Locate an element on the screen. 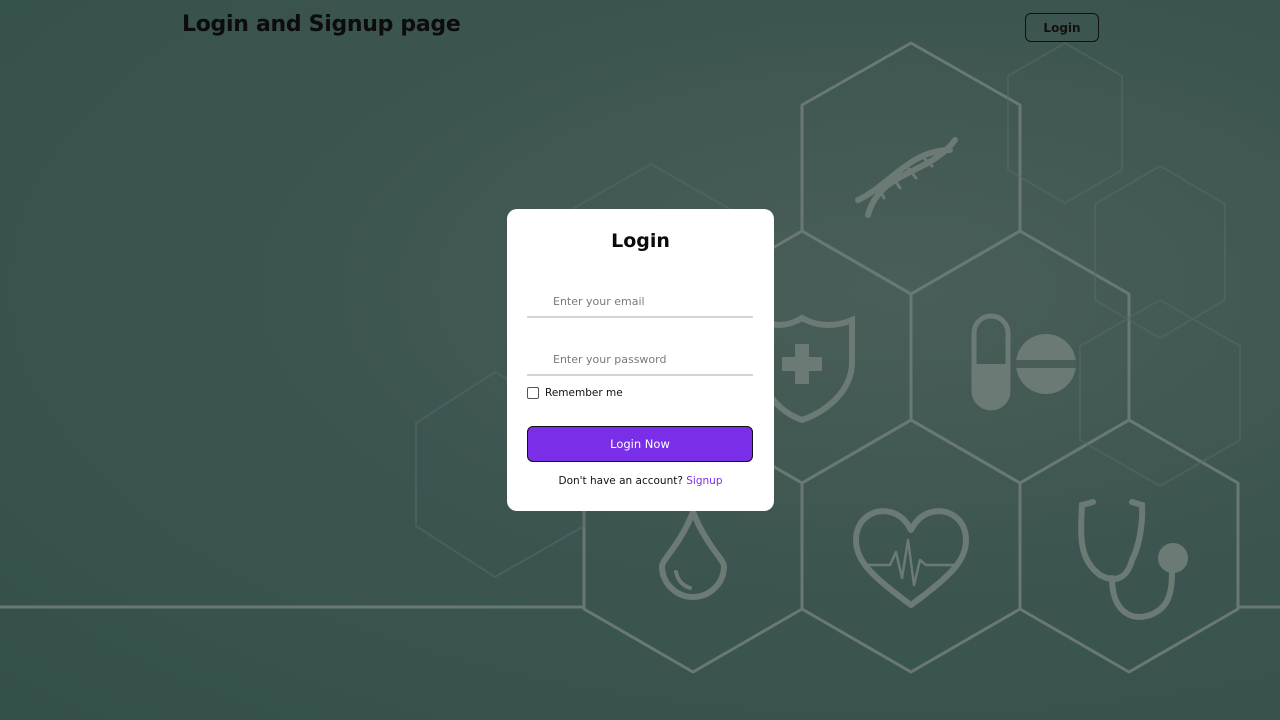 The width and height of the screenshot is (1280, 720). pill-icon is located at coordinates (1023, 362).